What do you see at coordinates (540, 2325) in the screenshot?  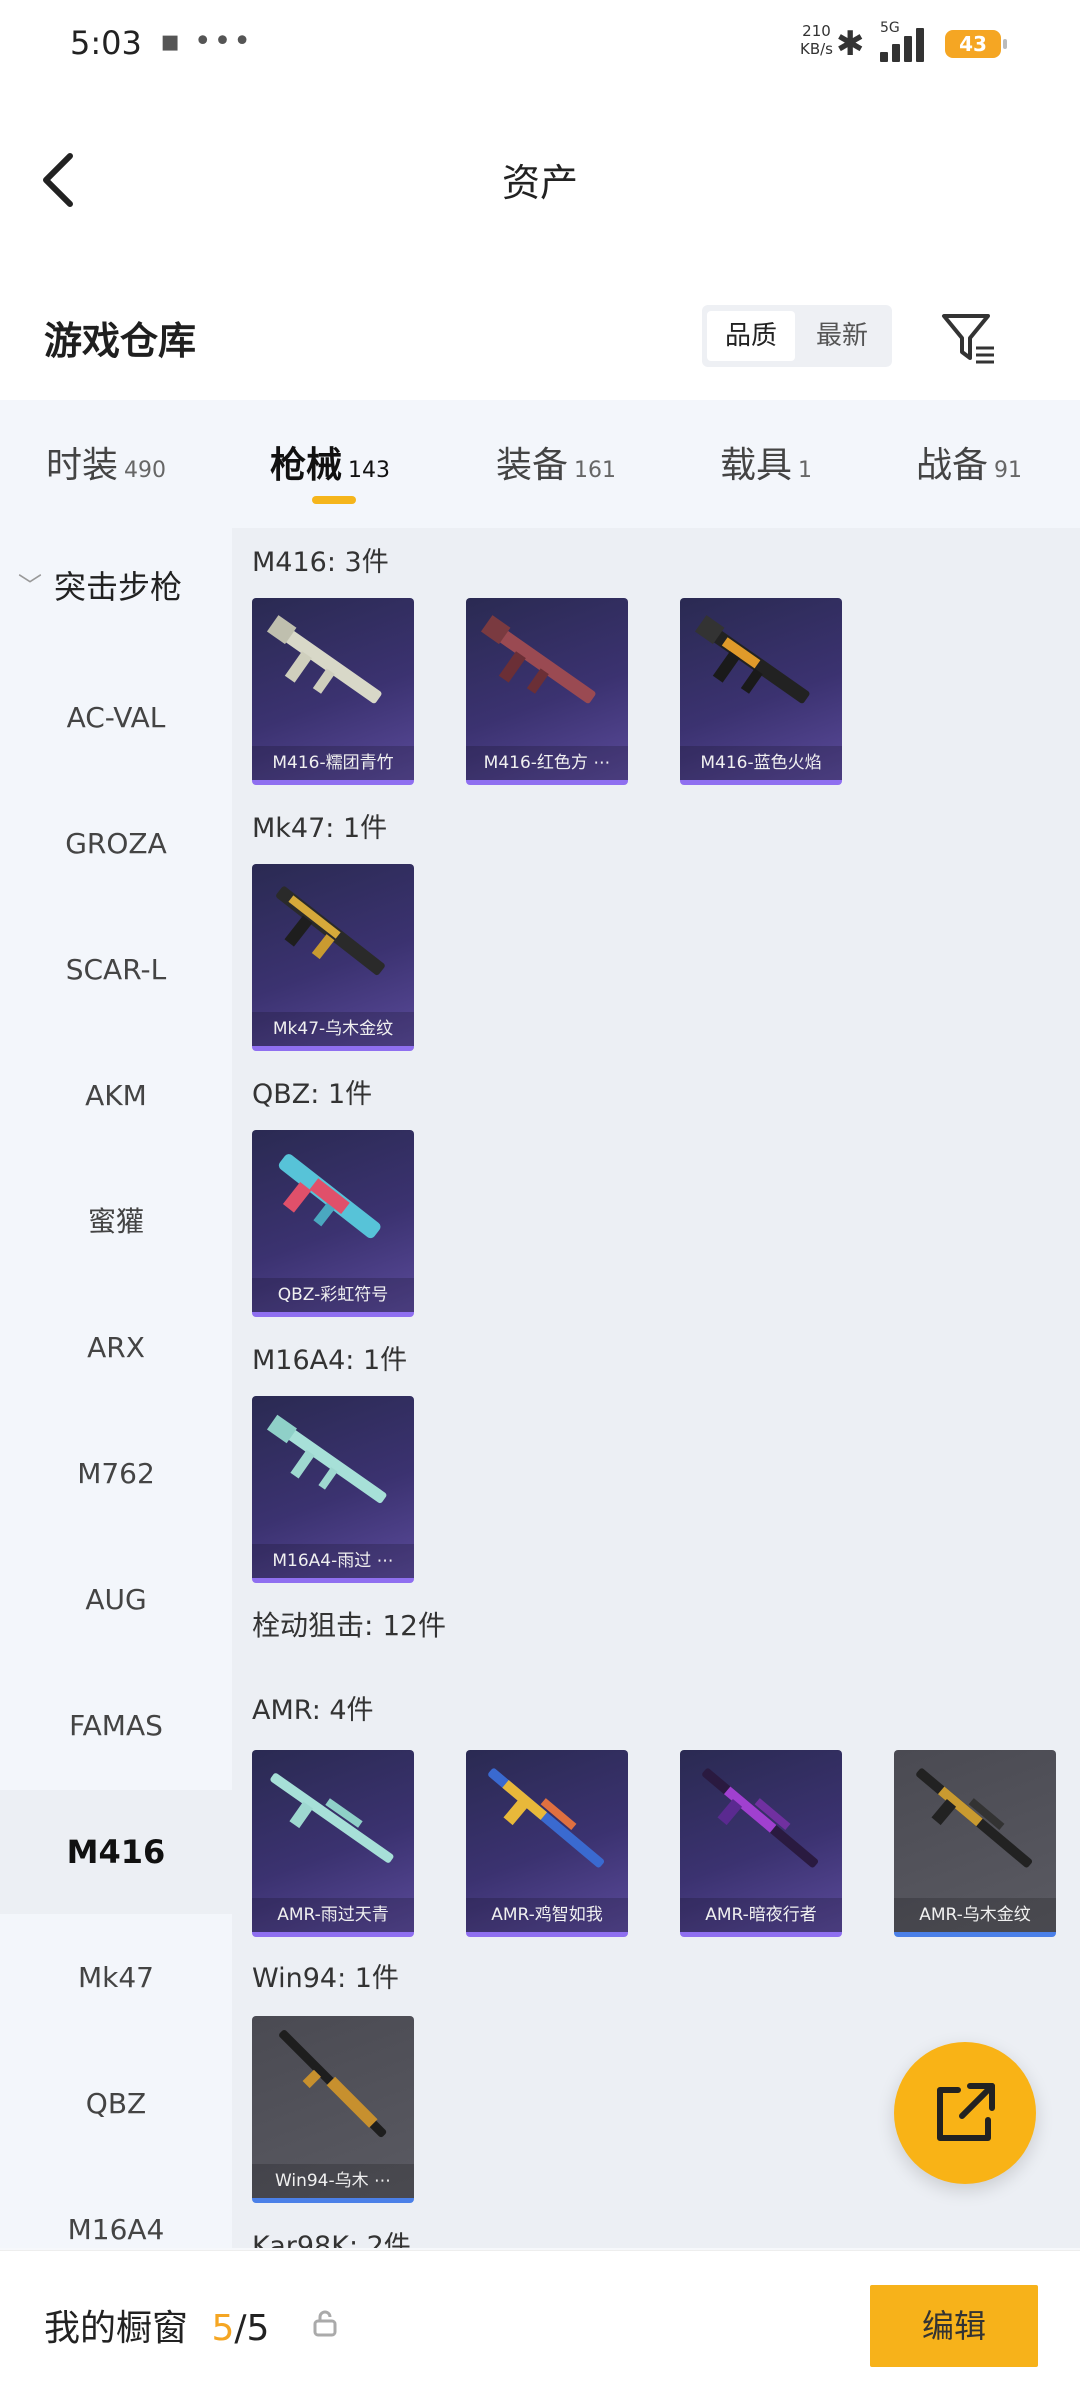 I see `showcase-bar: 我的橱窗 5/5 编辑` at bounding box center [540, 2325].